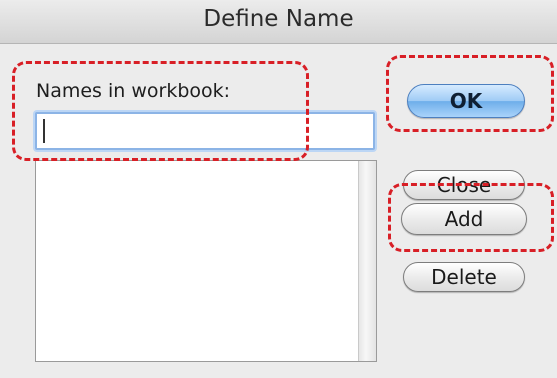  Describe the element at coordinates (44, 131) in the screenshot. I see `text-cursor` at that location.